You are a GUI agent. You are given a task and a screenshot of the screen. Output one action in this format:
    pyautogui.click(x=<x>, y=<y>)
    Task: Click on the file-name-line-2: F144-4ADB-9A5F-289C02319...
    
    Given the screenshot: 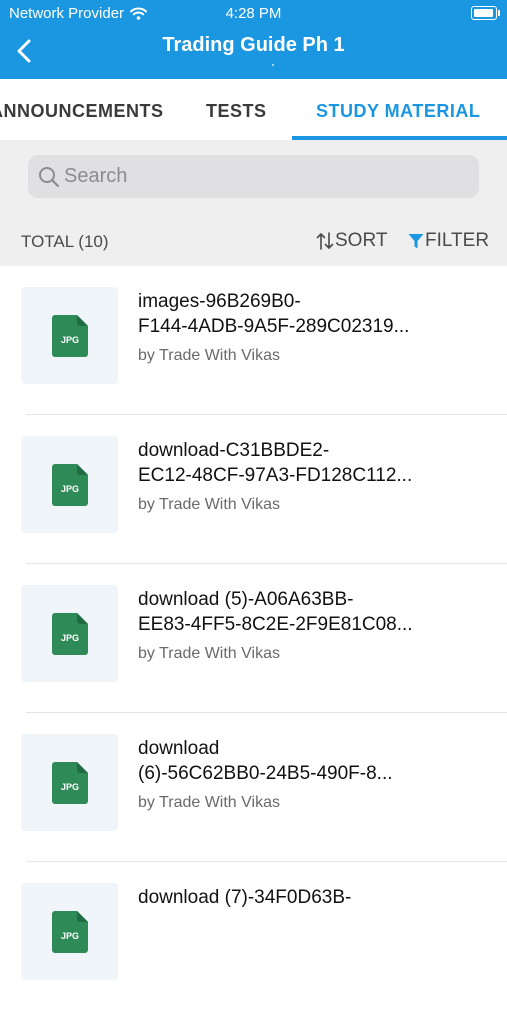 What is the action you would take?
    pyautogui.click(x=274, y=326)
    